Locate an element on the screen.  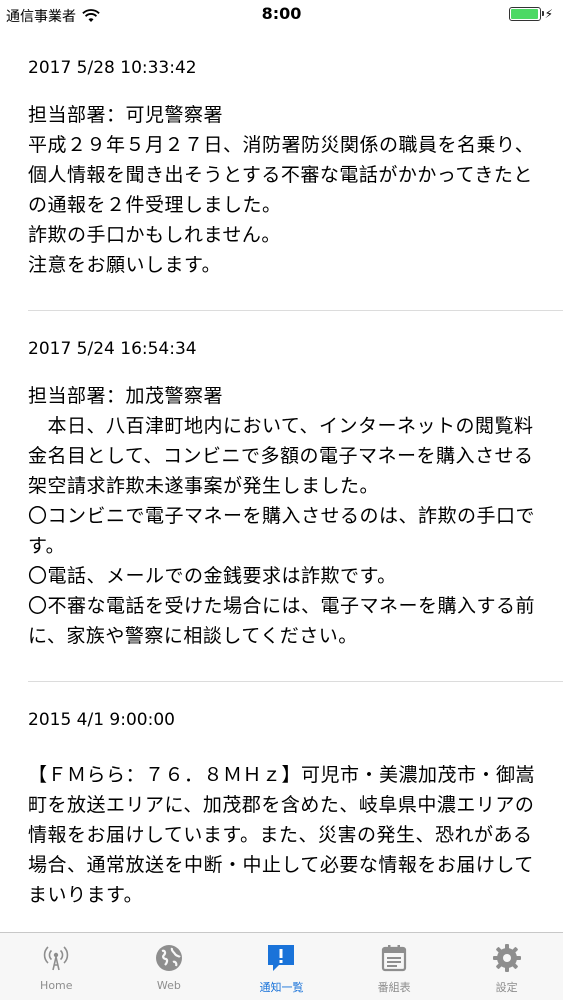
tab-home: Home is located at coordinates (56, 966).